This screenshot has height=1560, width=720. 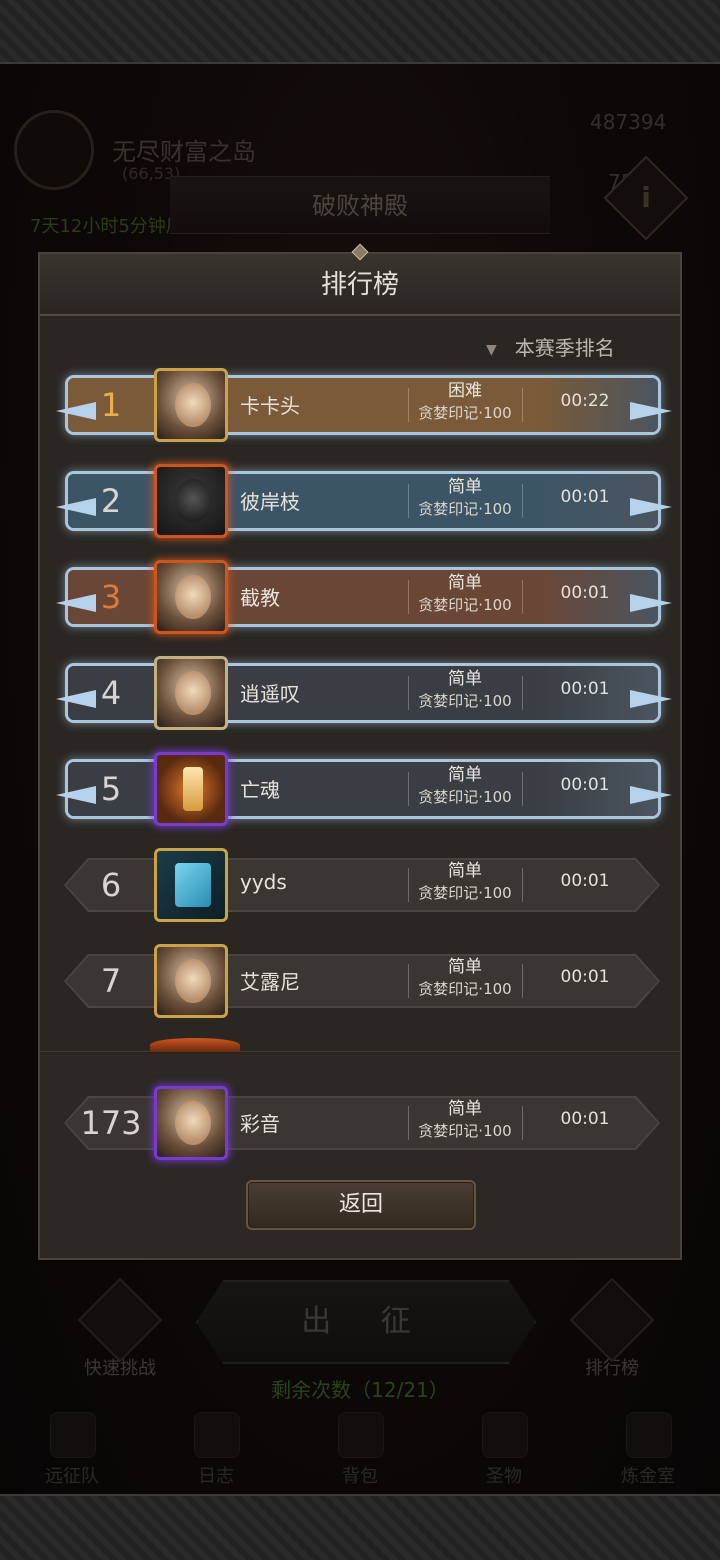 What do you see at coordinates (270, 694) in the screenshot?
I see `player-name: 逍遥叹` at bounding box center [270, 694].